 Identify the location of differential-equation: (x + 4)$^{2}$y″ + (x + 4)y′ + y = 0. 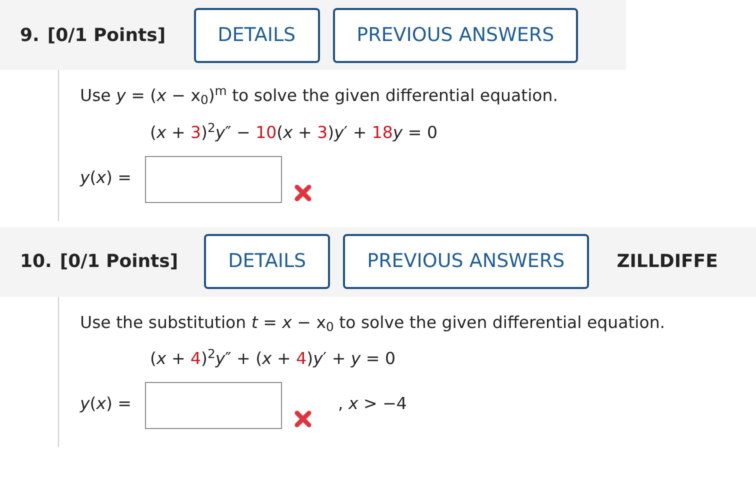
(273, 358).